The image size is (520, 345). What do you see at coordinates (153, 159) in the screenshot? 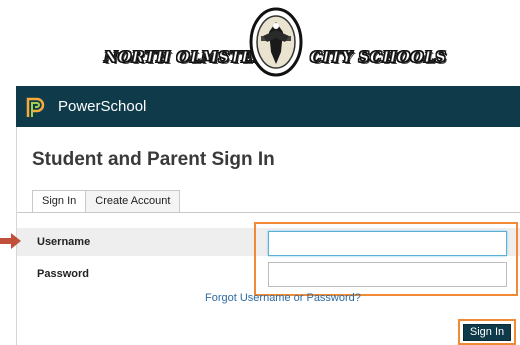
I see `page-title: Student and Parent Sign In` at bounding box center [153, 159].